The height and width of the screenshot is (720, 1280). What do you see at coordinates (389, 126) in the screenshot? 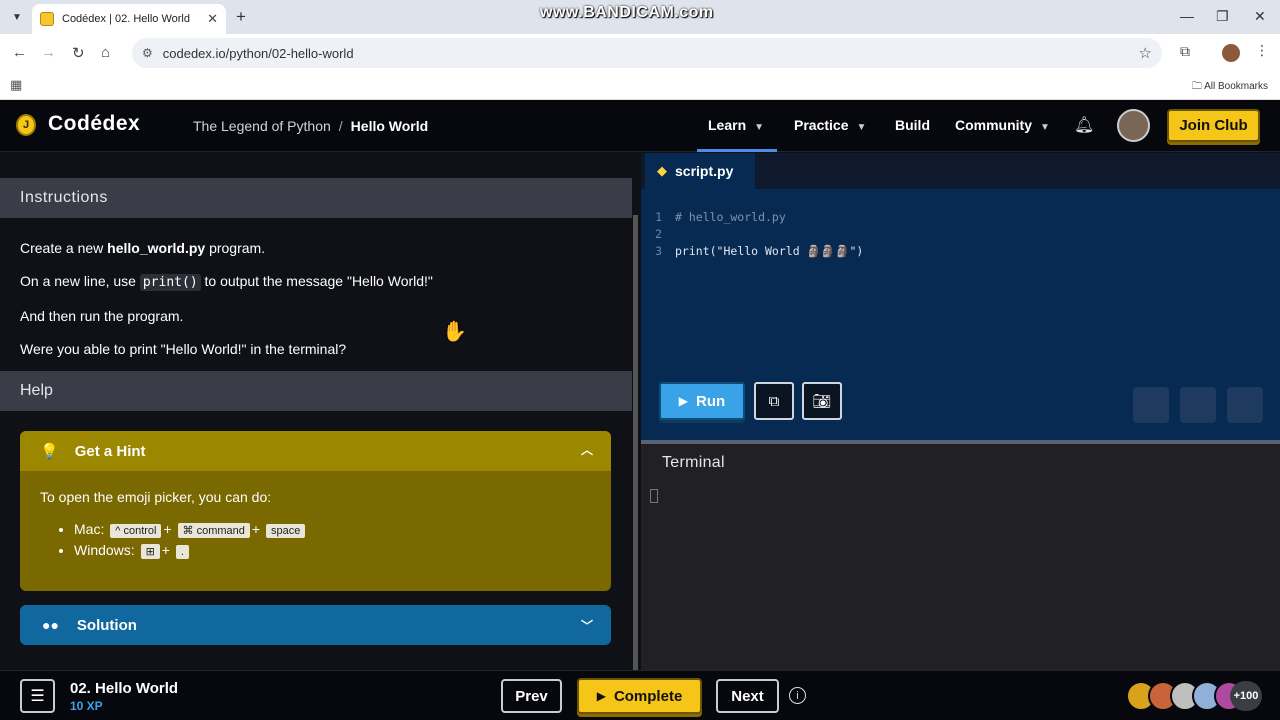
I see `breadcrumb-lesson: Hello World` at bounding box center [389, 126].